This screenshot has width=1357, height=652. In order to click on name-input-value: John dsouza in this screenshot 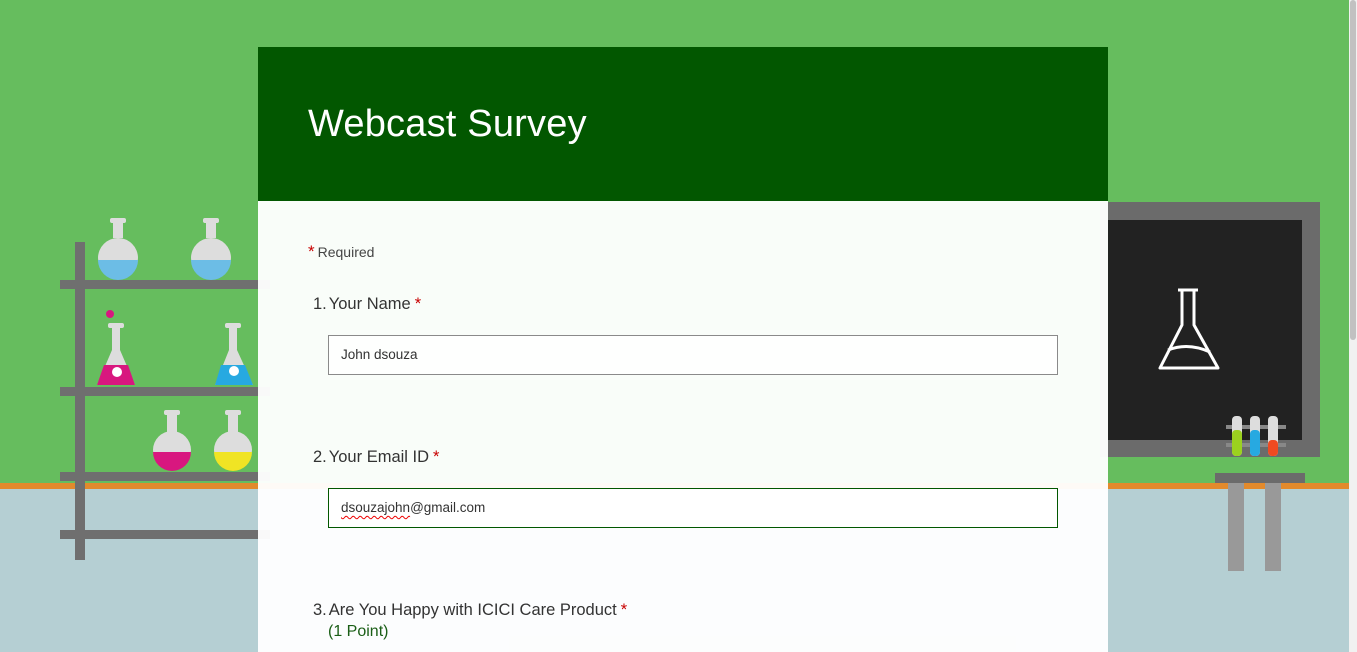, I will do `click(379, 354)`.